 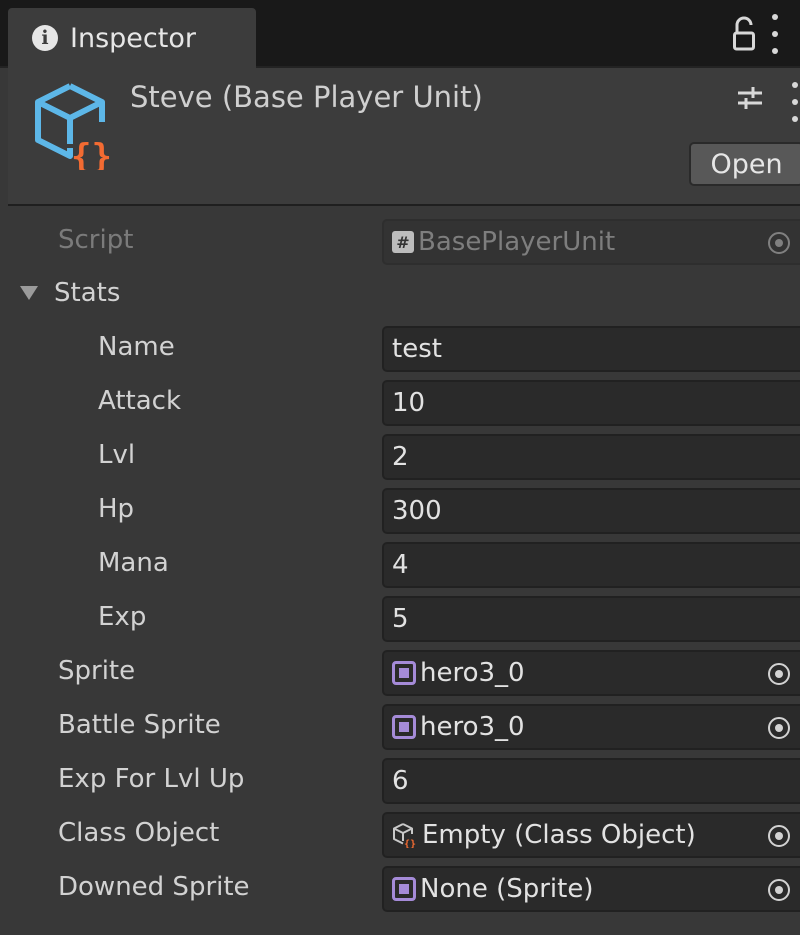 What do you see at coordinates (507, 889) in the screenshot?
I see `downed-sprite-value: None (Sprite)` at bounding box center [507, 889].